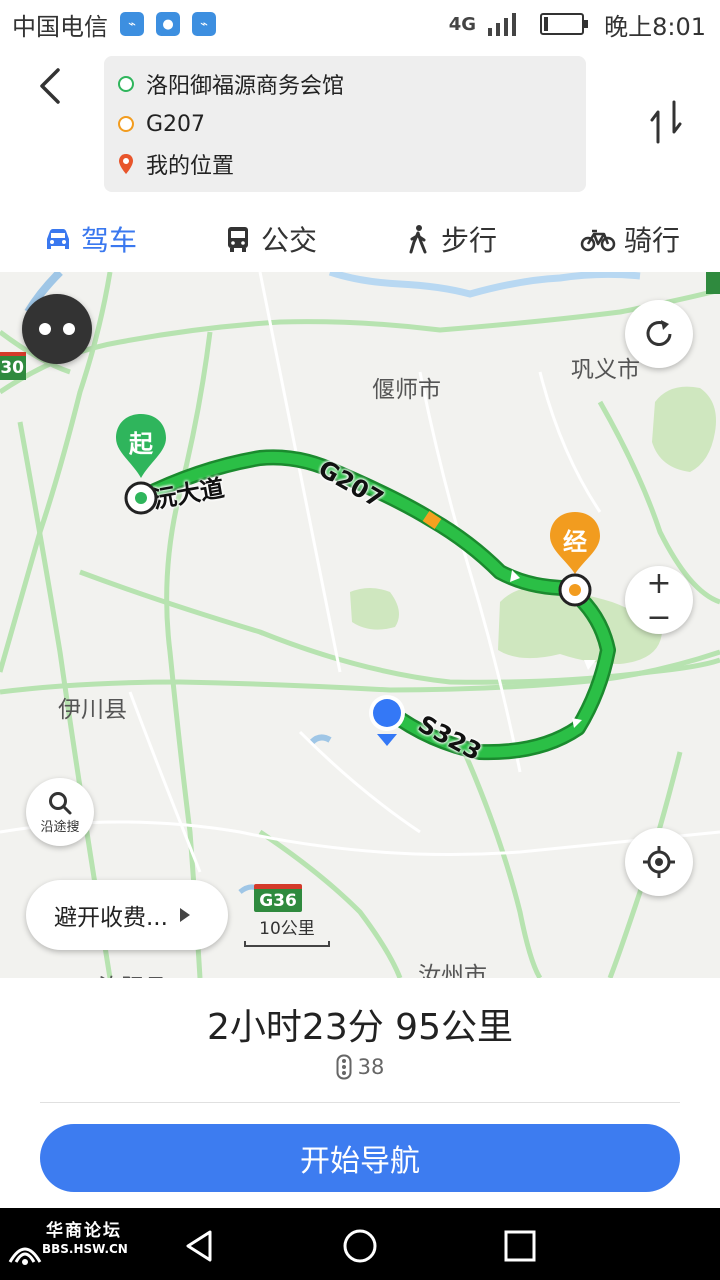 The height and width of the screenshot is (1280, 720). What do you see at coordinates (360, 24) in the screenshot?
I see `status-bar: 中国电信 ⌁ ● ⌁ 4G 晚上8:01` at bounding box center [360, 24].